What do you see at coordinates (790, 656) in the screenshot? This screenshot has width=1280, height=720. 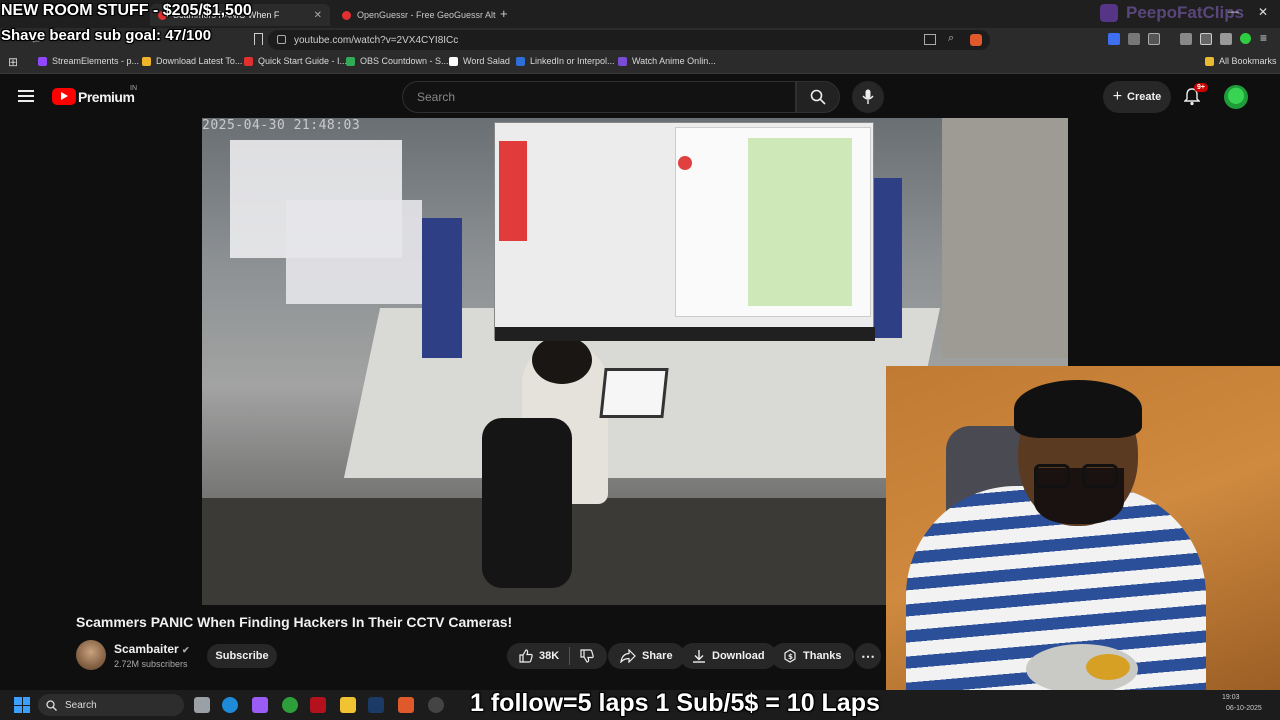 I see `thanks-icon: $` at bounding box center [790, 656].